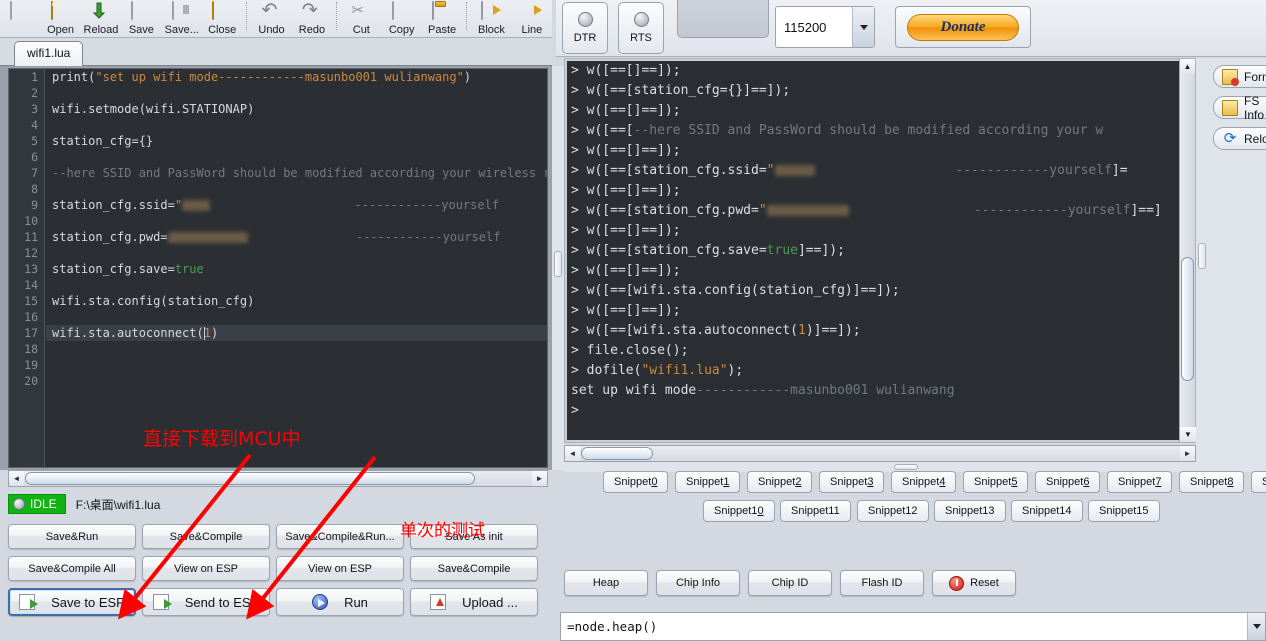 Image resolution: width=1266 pixels, height=641 pixels. What do you see at coordinates (141, 30) in the screenshot?
I see `toolbar-label: Save` at bounding box center [141, 30].